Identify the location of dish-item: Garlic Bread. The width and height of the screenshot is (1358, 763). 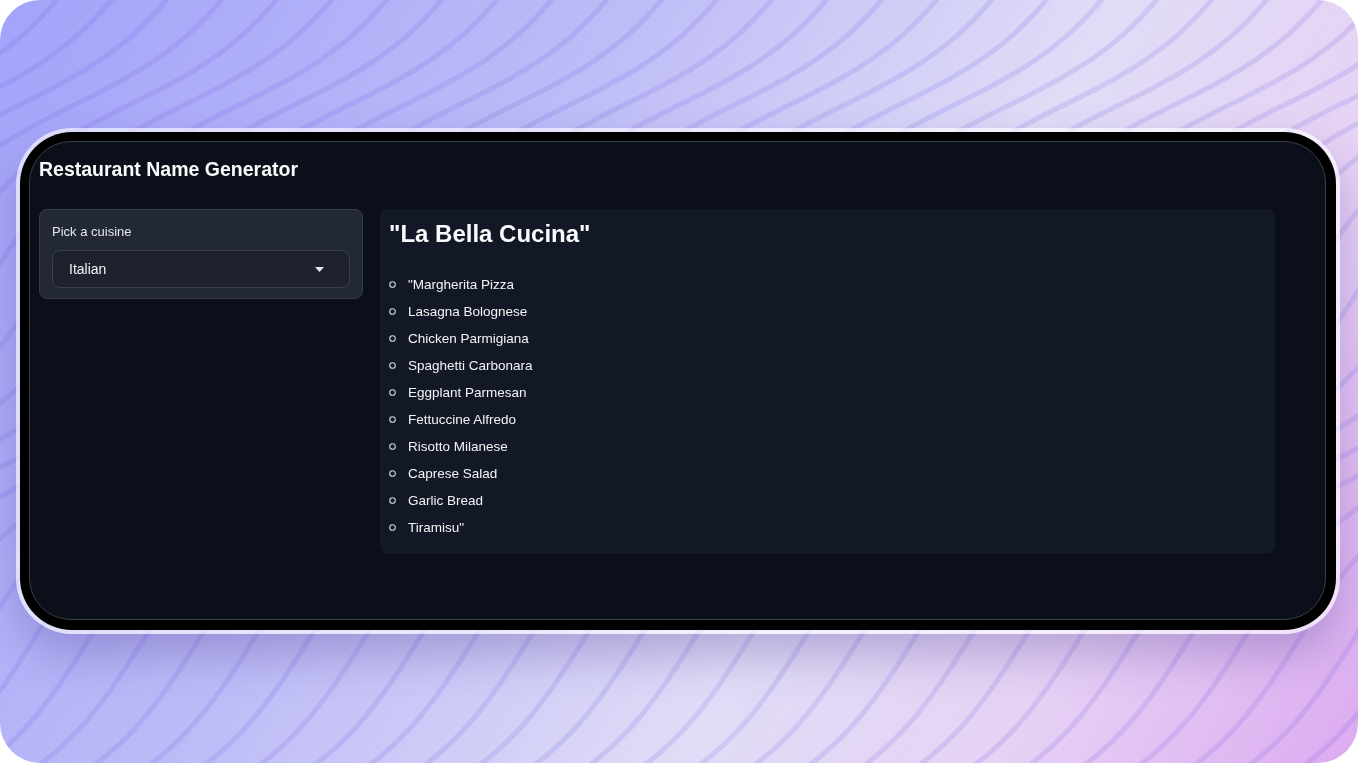
(446, 500).